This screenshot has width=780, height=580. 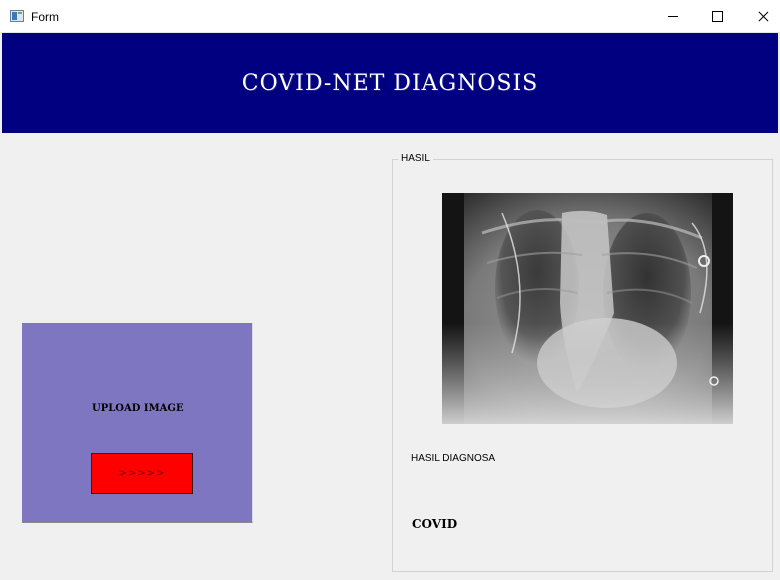 What do you see at coordinates (142, 473) in the screenshot?
I see `upload-button: >>>>>` at bounding box center [142, 473].